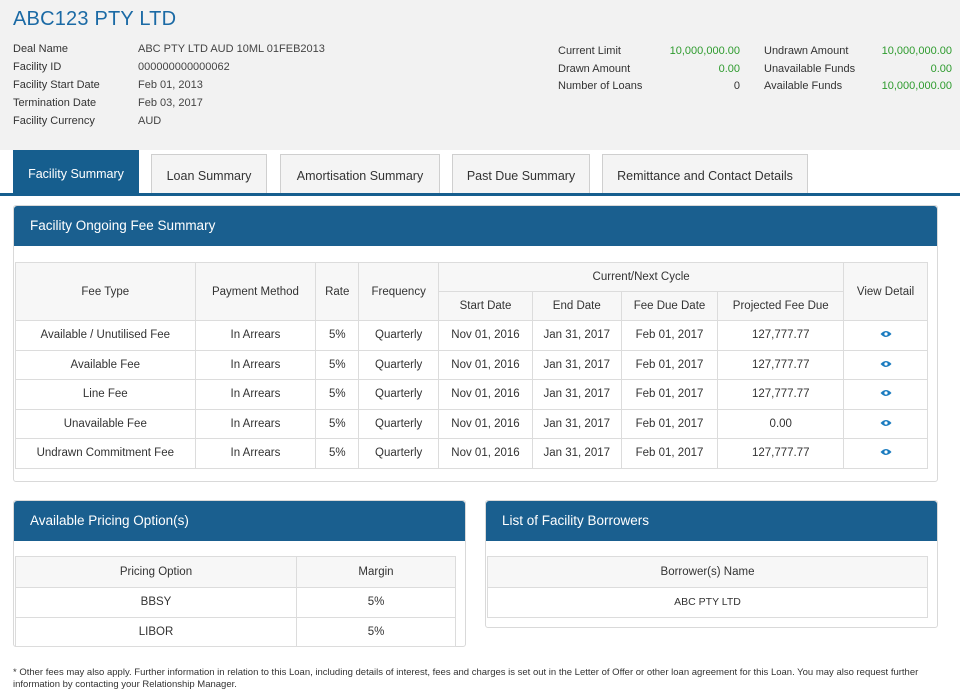 The image size is (960, 691). I want to click on cell-borrower-name: ABC PTY LTD, so click(707, 602).